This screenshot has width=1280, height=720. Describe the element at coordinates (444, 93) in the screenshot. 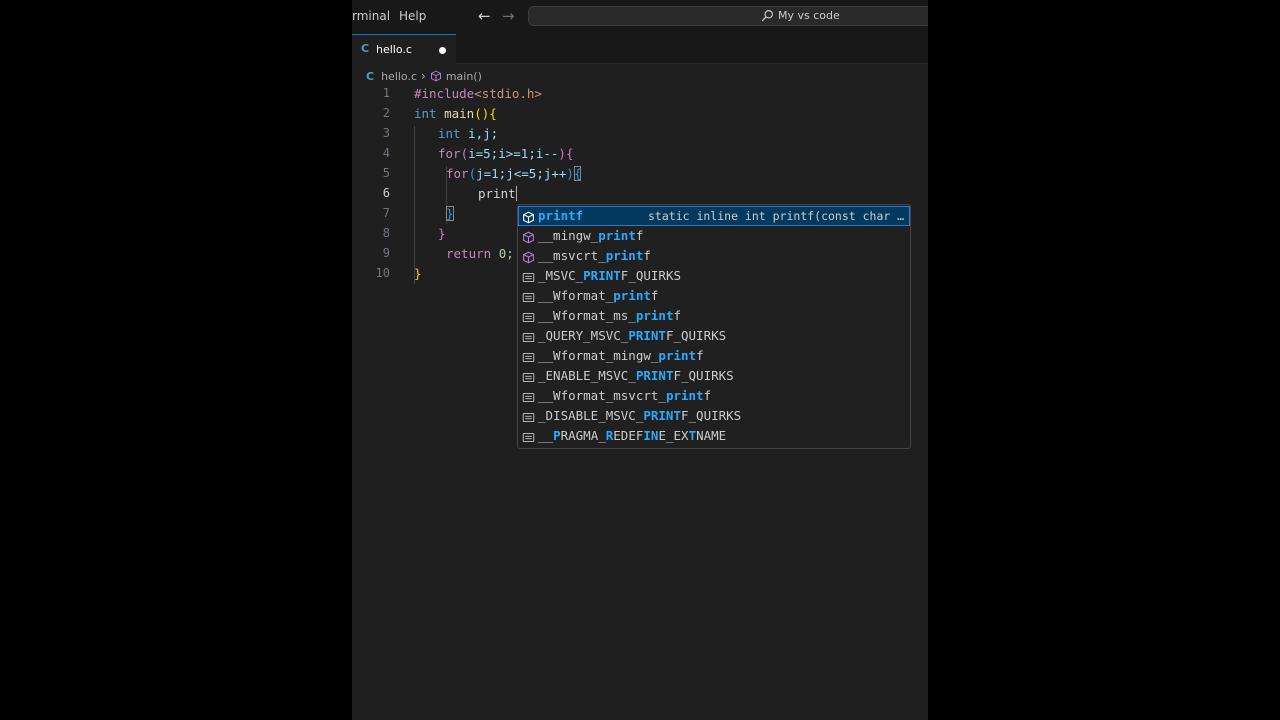

I see `preprocessor-directive: #include` at that location.